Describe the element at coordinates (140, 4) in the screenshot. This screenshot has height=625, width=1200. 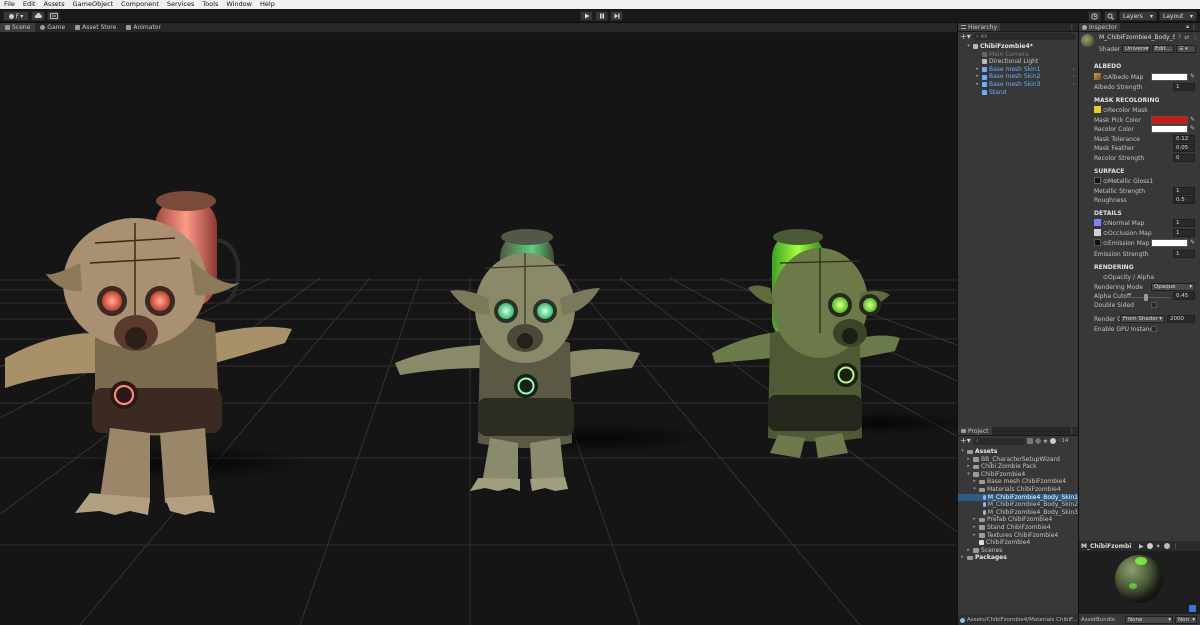
I see `menu-component: Component` at that location.